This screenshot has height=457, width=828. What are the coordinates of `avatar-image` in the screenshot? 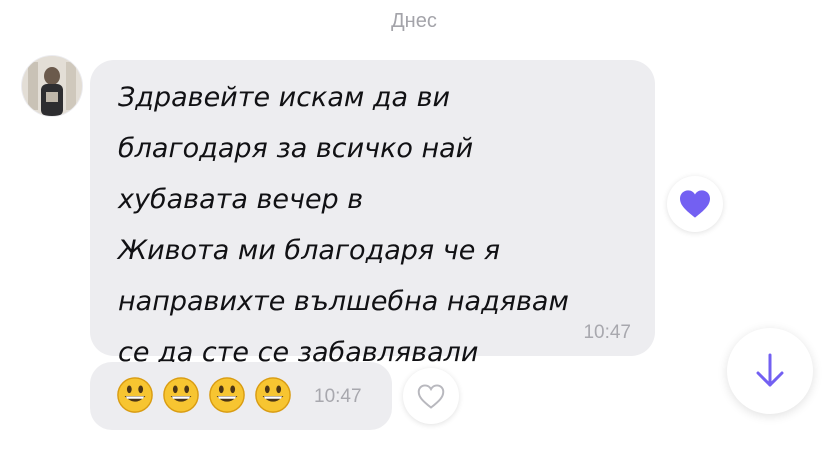 It's located at (52, 86).